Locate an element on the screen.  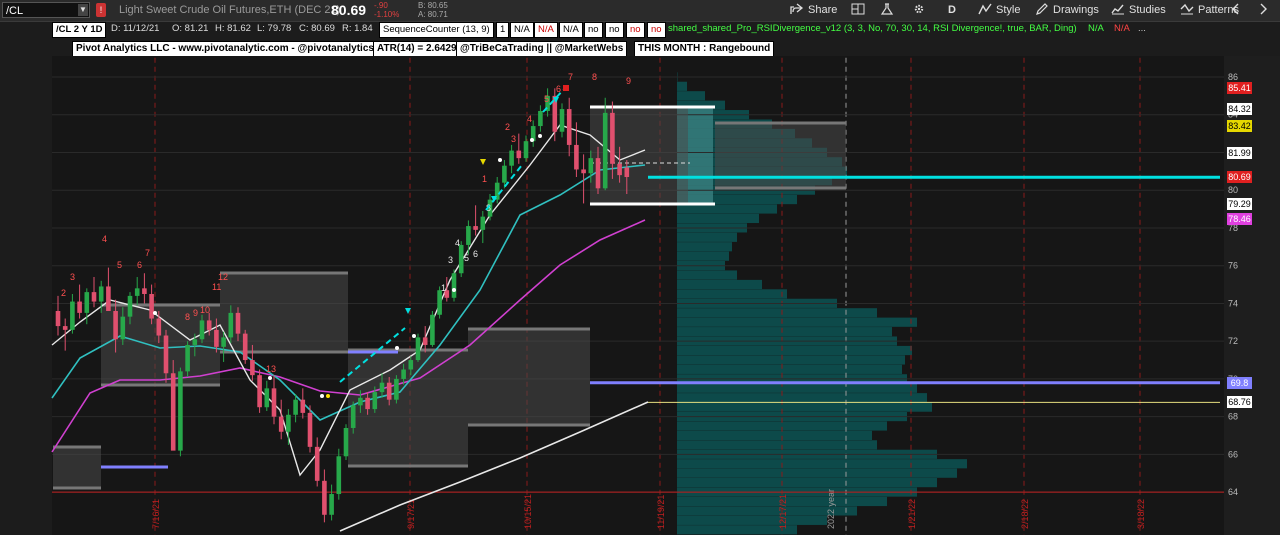
seq-red-4: 4 is located at coordinates (104, 239).